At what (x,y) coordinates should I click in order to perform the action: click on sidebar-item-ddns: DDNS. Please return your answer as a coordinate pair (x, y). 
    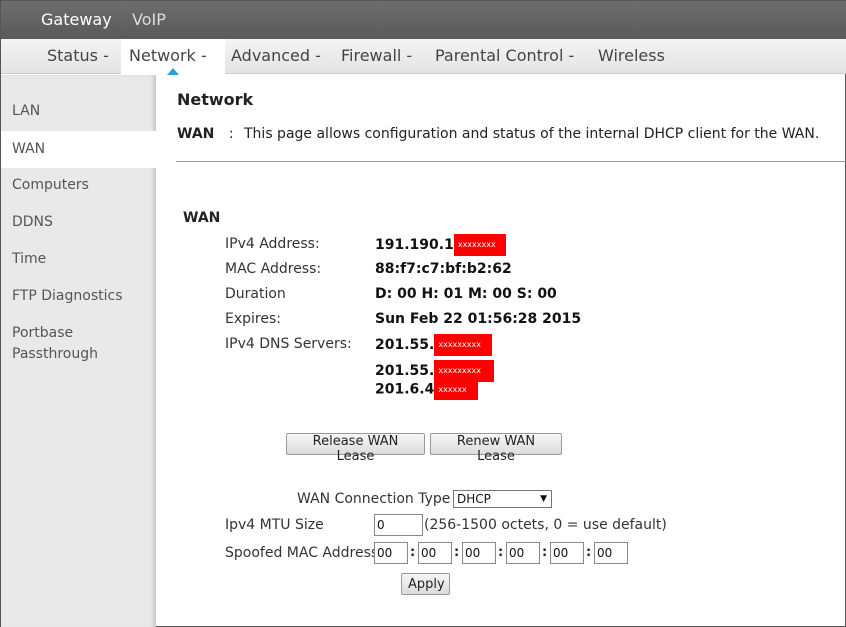
    Looking at the image, I should click on (78, 222).